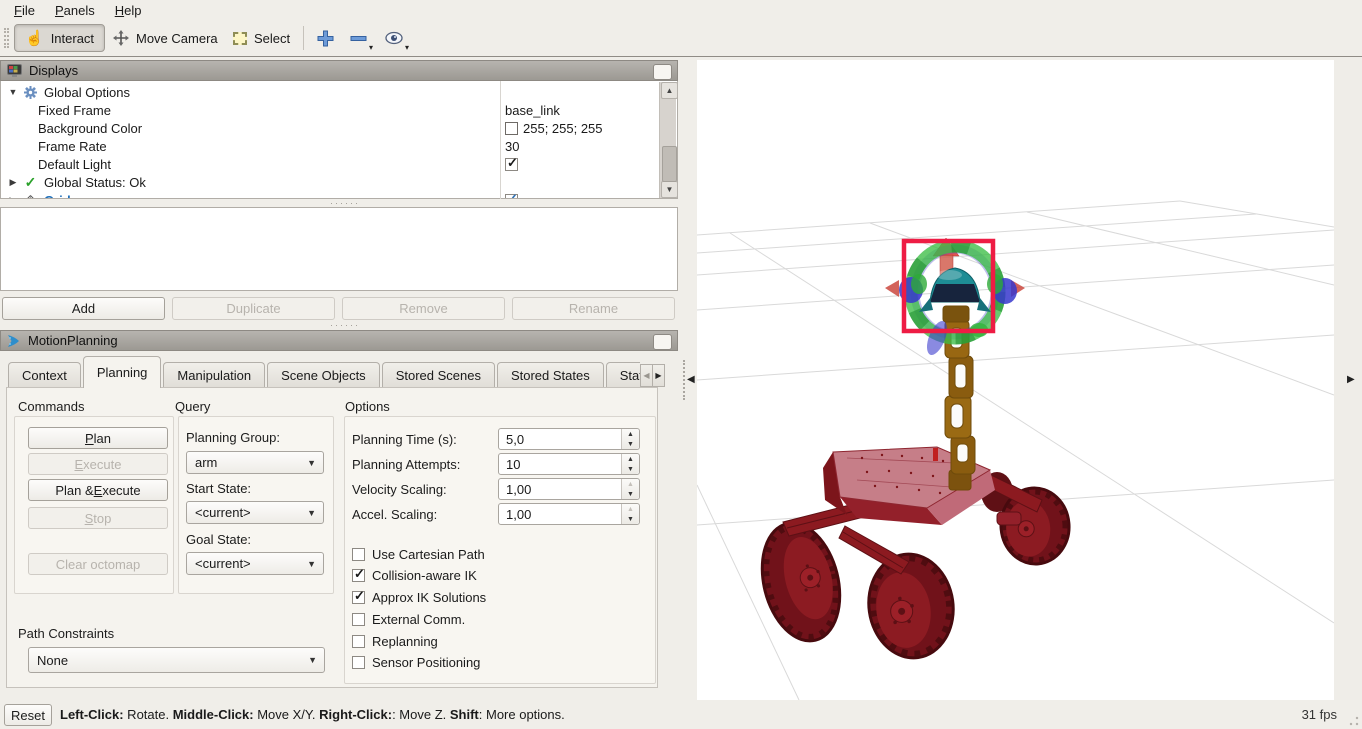 Image resolution: width=1362 pixels, height=729 pixels. What do you see at coordinates (511, 128) in the screenshot?
I see `color-swatch` at bounding box center [511, 128].